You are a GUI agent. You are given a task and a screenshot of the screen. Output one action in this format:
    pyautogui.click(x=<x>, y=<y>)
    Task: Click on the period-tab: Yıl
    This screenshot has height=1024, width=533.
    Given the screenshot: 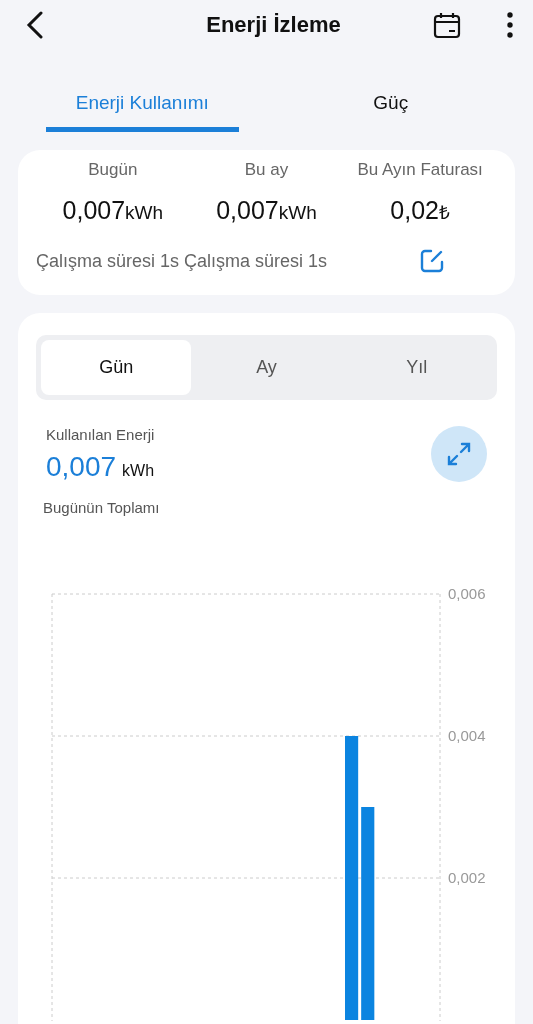 What is the action you would take?
    pyautogui.click(x=416, y=367)
    